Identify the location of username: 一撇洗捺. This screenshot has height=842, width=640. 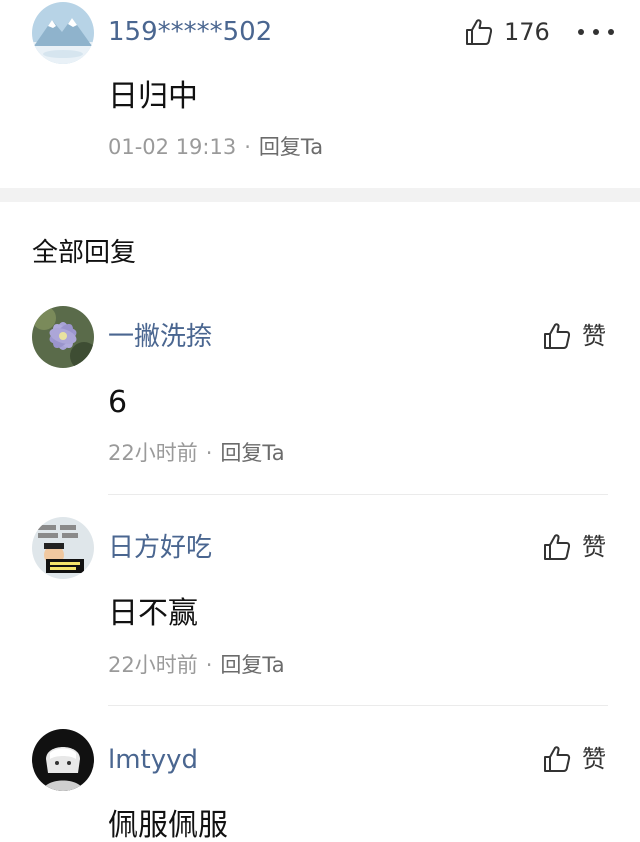
(160, 337).